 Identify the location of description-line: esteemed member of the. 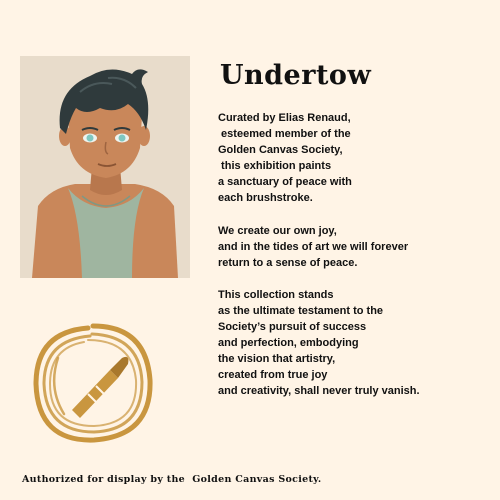
(284, 134).